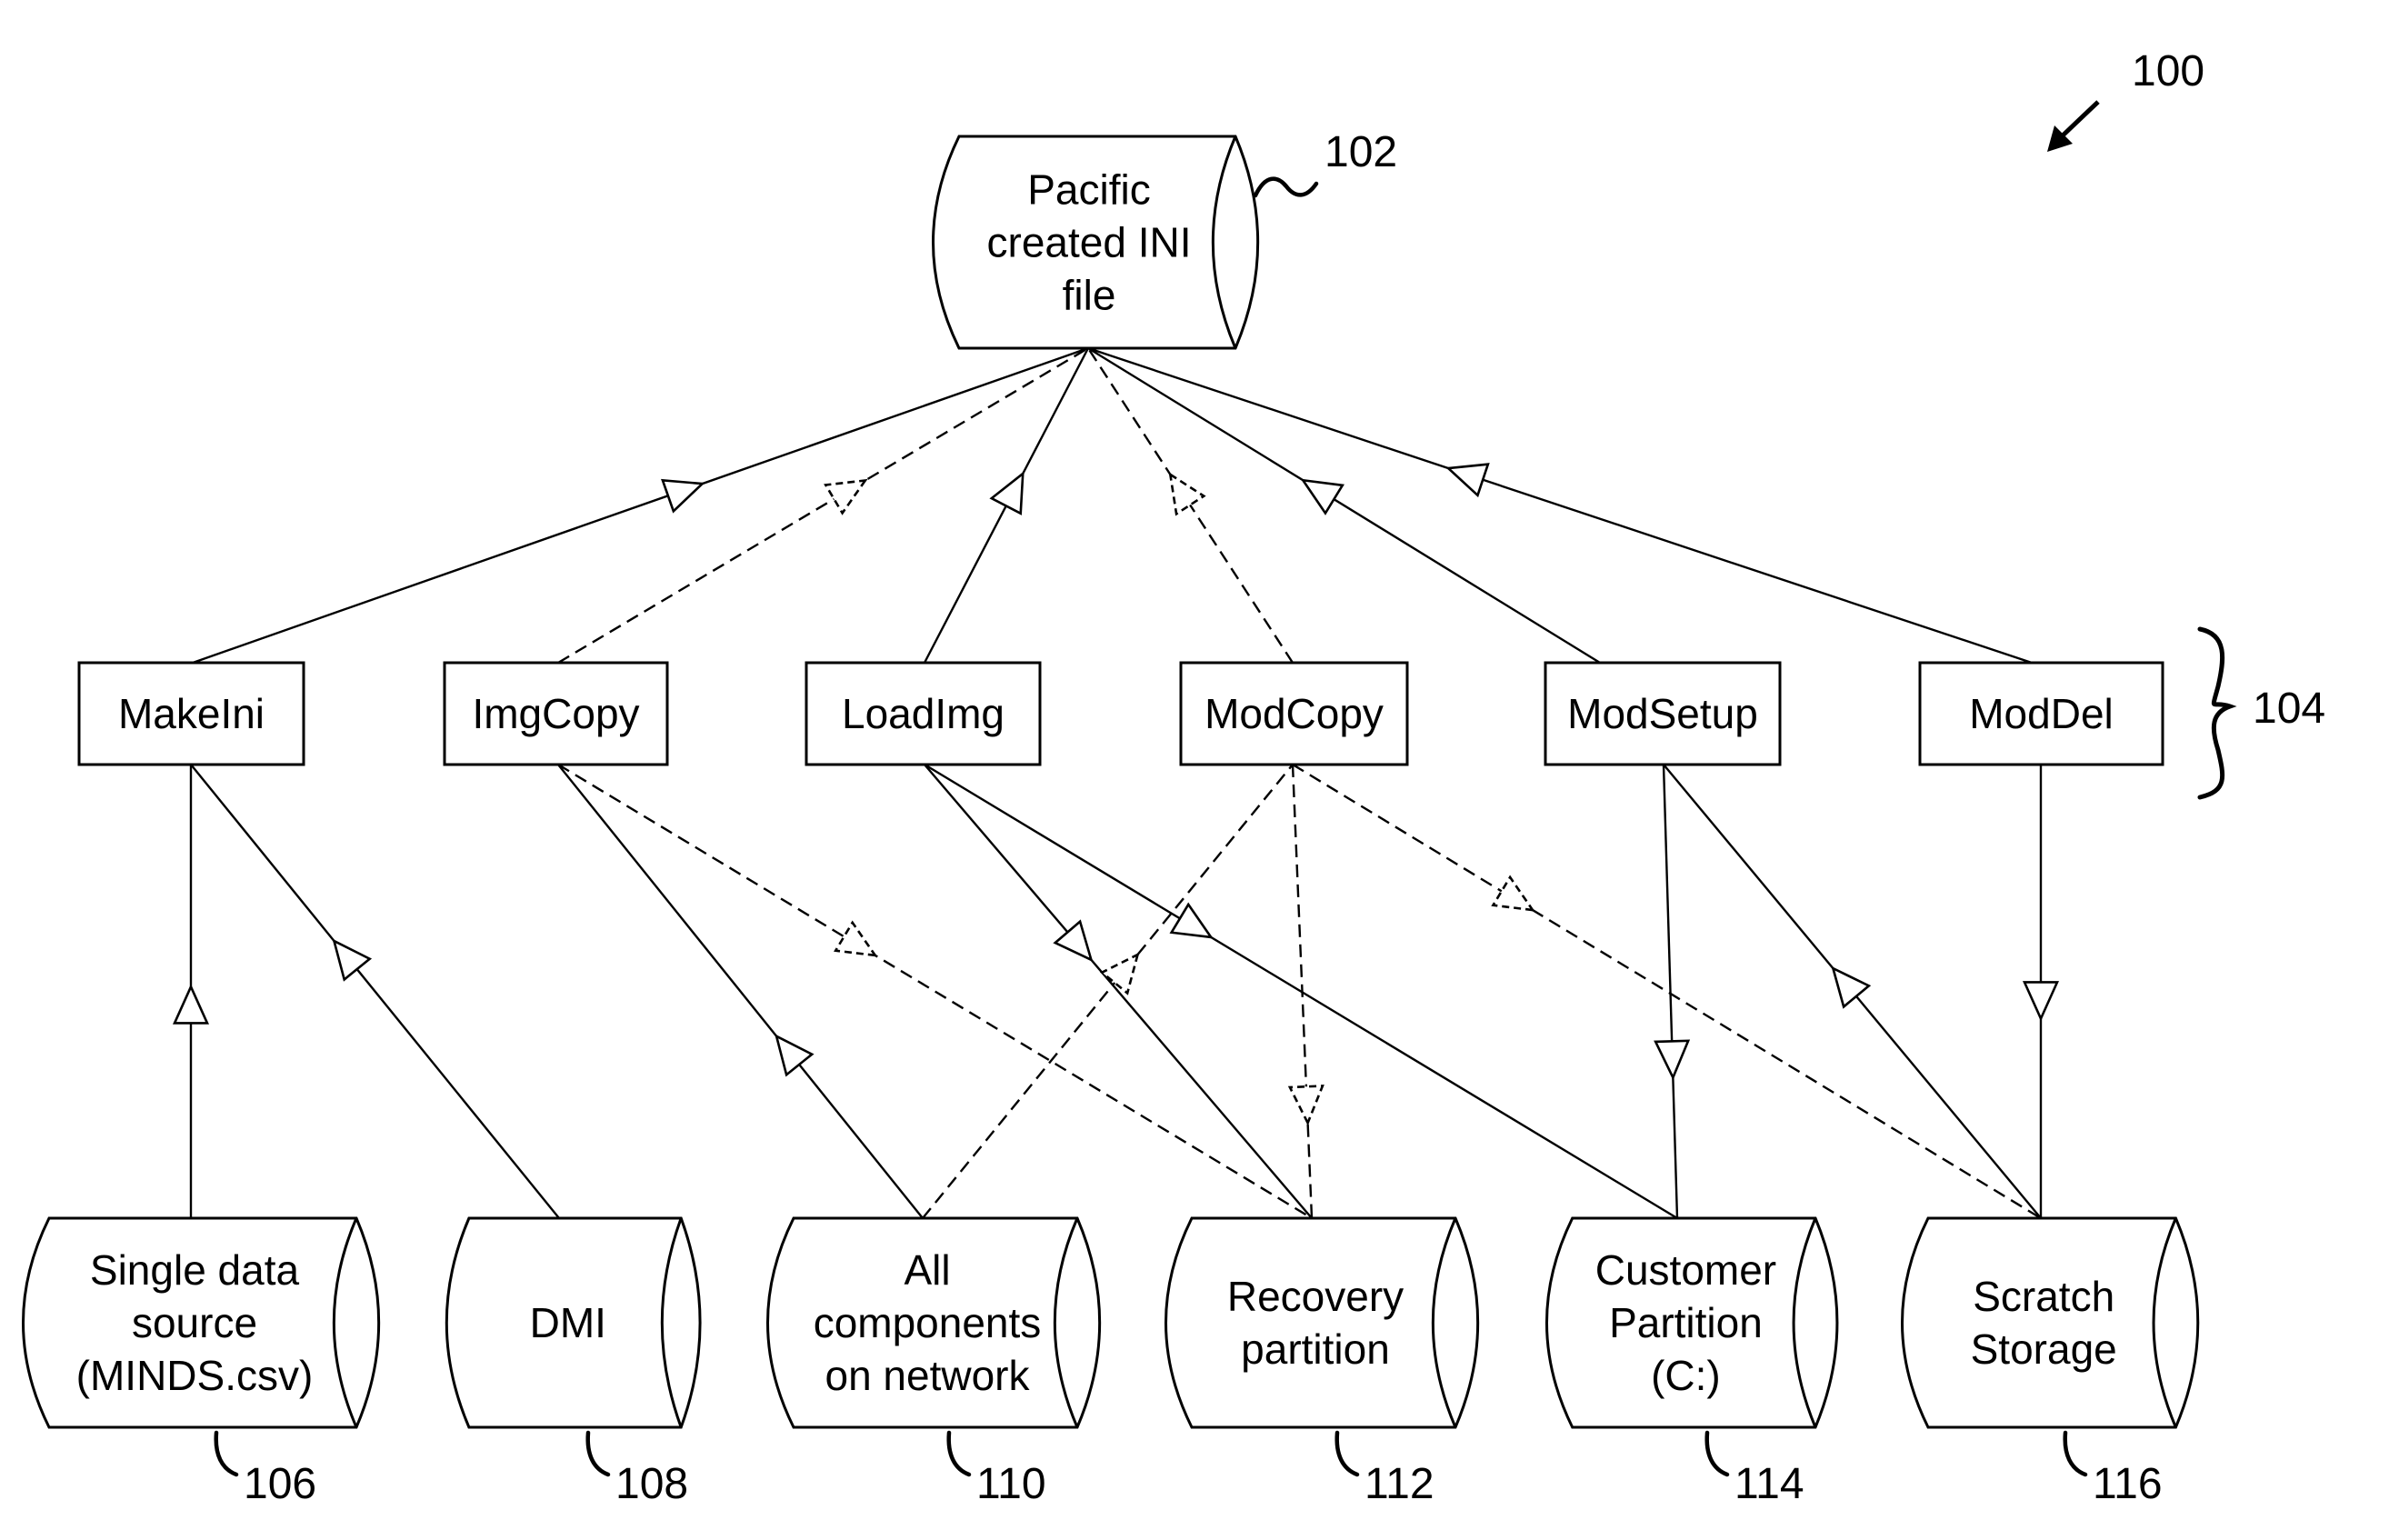 The width and height of the screenshot is (2399, 1540). I want to click on edge-scratch-to-modsetup, so click(1853, 991).